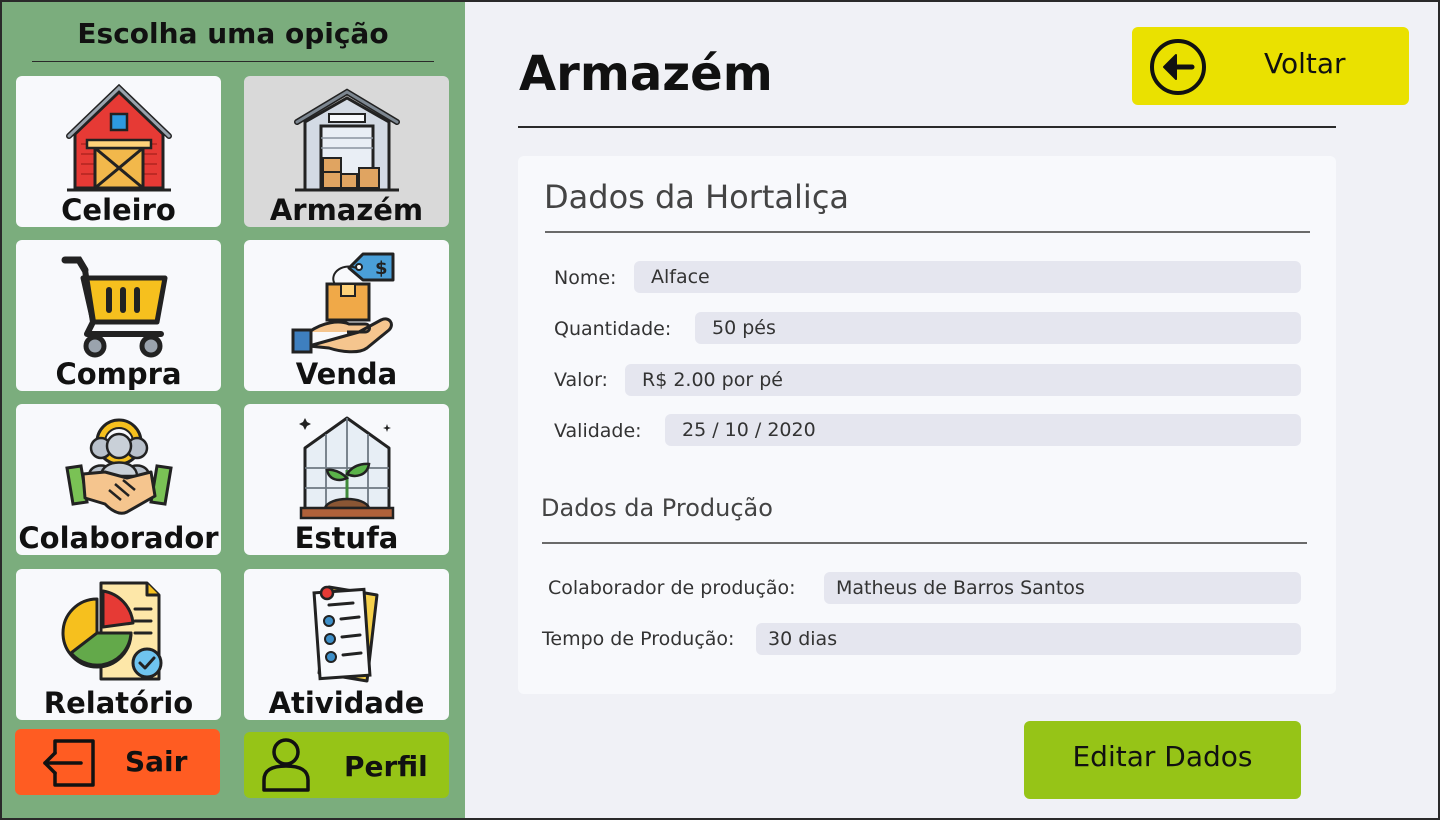  I want to click on tile-label: Colaborador, so click(118, 538).